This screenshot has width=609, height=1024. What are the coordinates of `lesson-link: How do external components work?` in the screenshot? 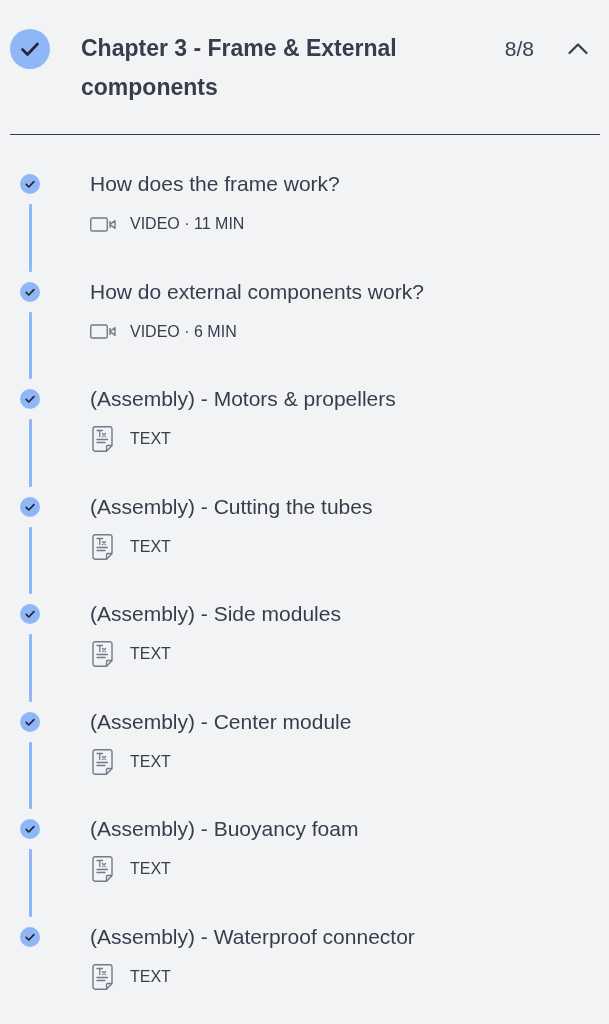 It's located at (257, 291).